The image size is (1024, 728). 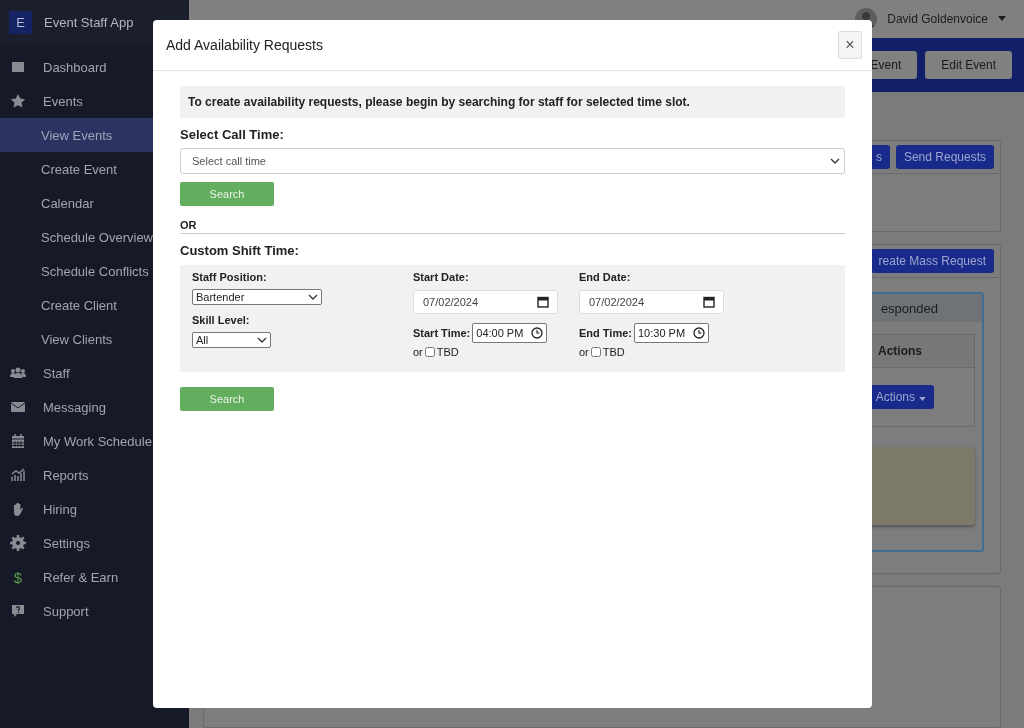 What do you see at coordinates (18, 475) in the screenshot?
I see `chart-icon` at bounding box center [18, 475].